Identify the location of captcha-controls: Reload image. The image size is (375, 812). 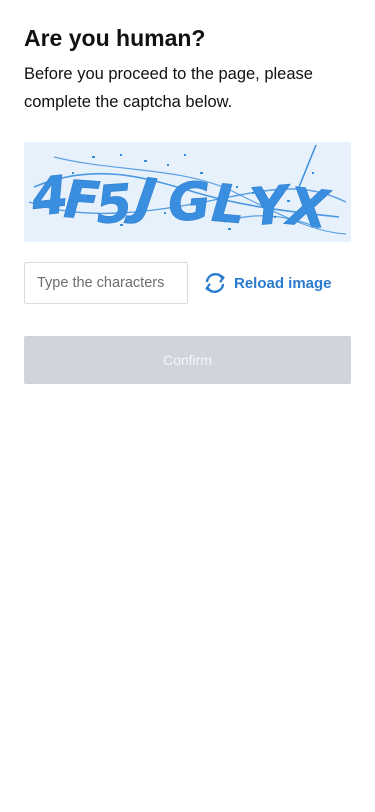
(187, 283).